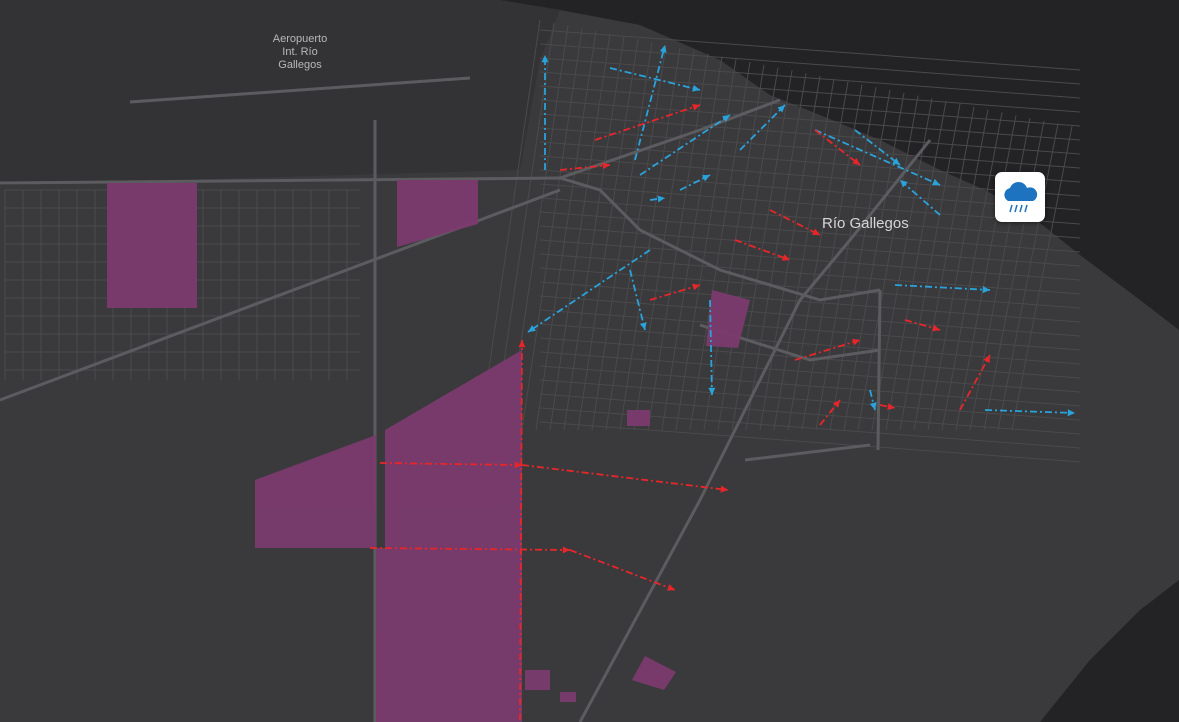 Image resolution: width=1179 pixels, height=722 pixels. Describe the element at coordinates (299, 52) in the screenshot. I see `airport-label-line-2: Int. Río` at that location.